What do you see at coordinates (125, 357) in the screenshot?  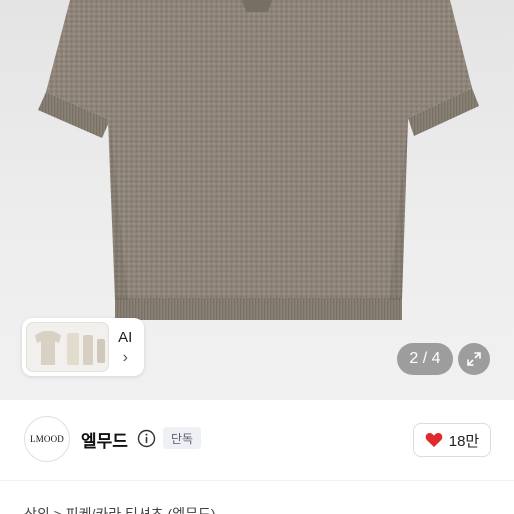 I see `chevron-right-icon: ›` at bounding box center [125, 357].